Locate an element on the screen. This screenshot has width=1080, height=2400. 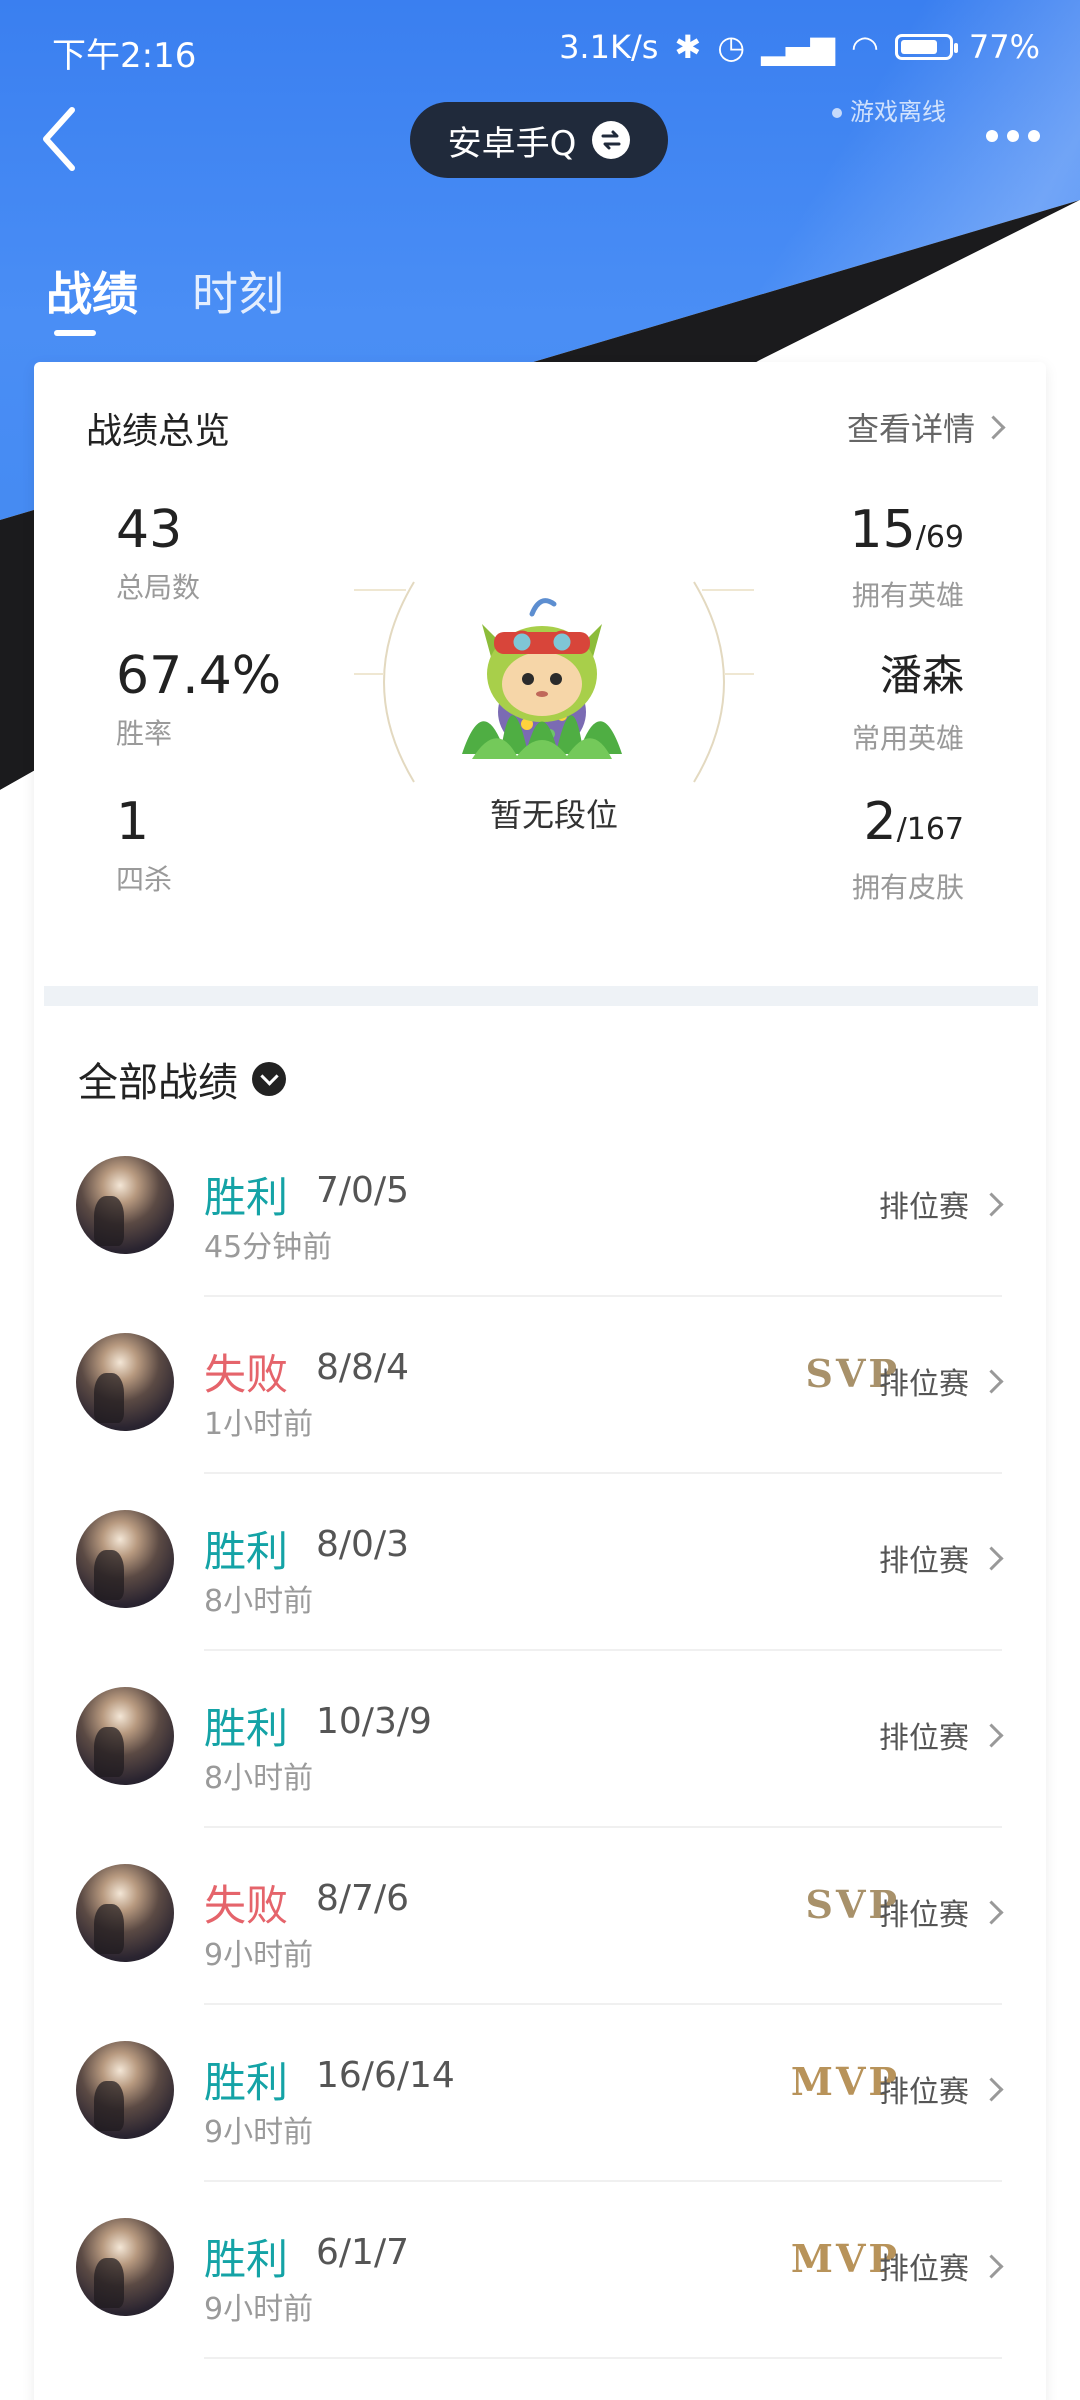
stat-total-games: 43 总局数 is located at coordinates (158, 554).